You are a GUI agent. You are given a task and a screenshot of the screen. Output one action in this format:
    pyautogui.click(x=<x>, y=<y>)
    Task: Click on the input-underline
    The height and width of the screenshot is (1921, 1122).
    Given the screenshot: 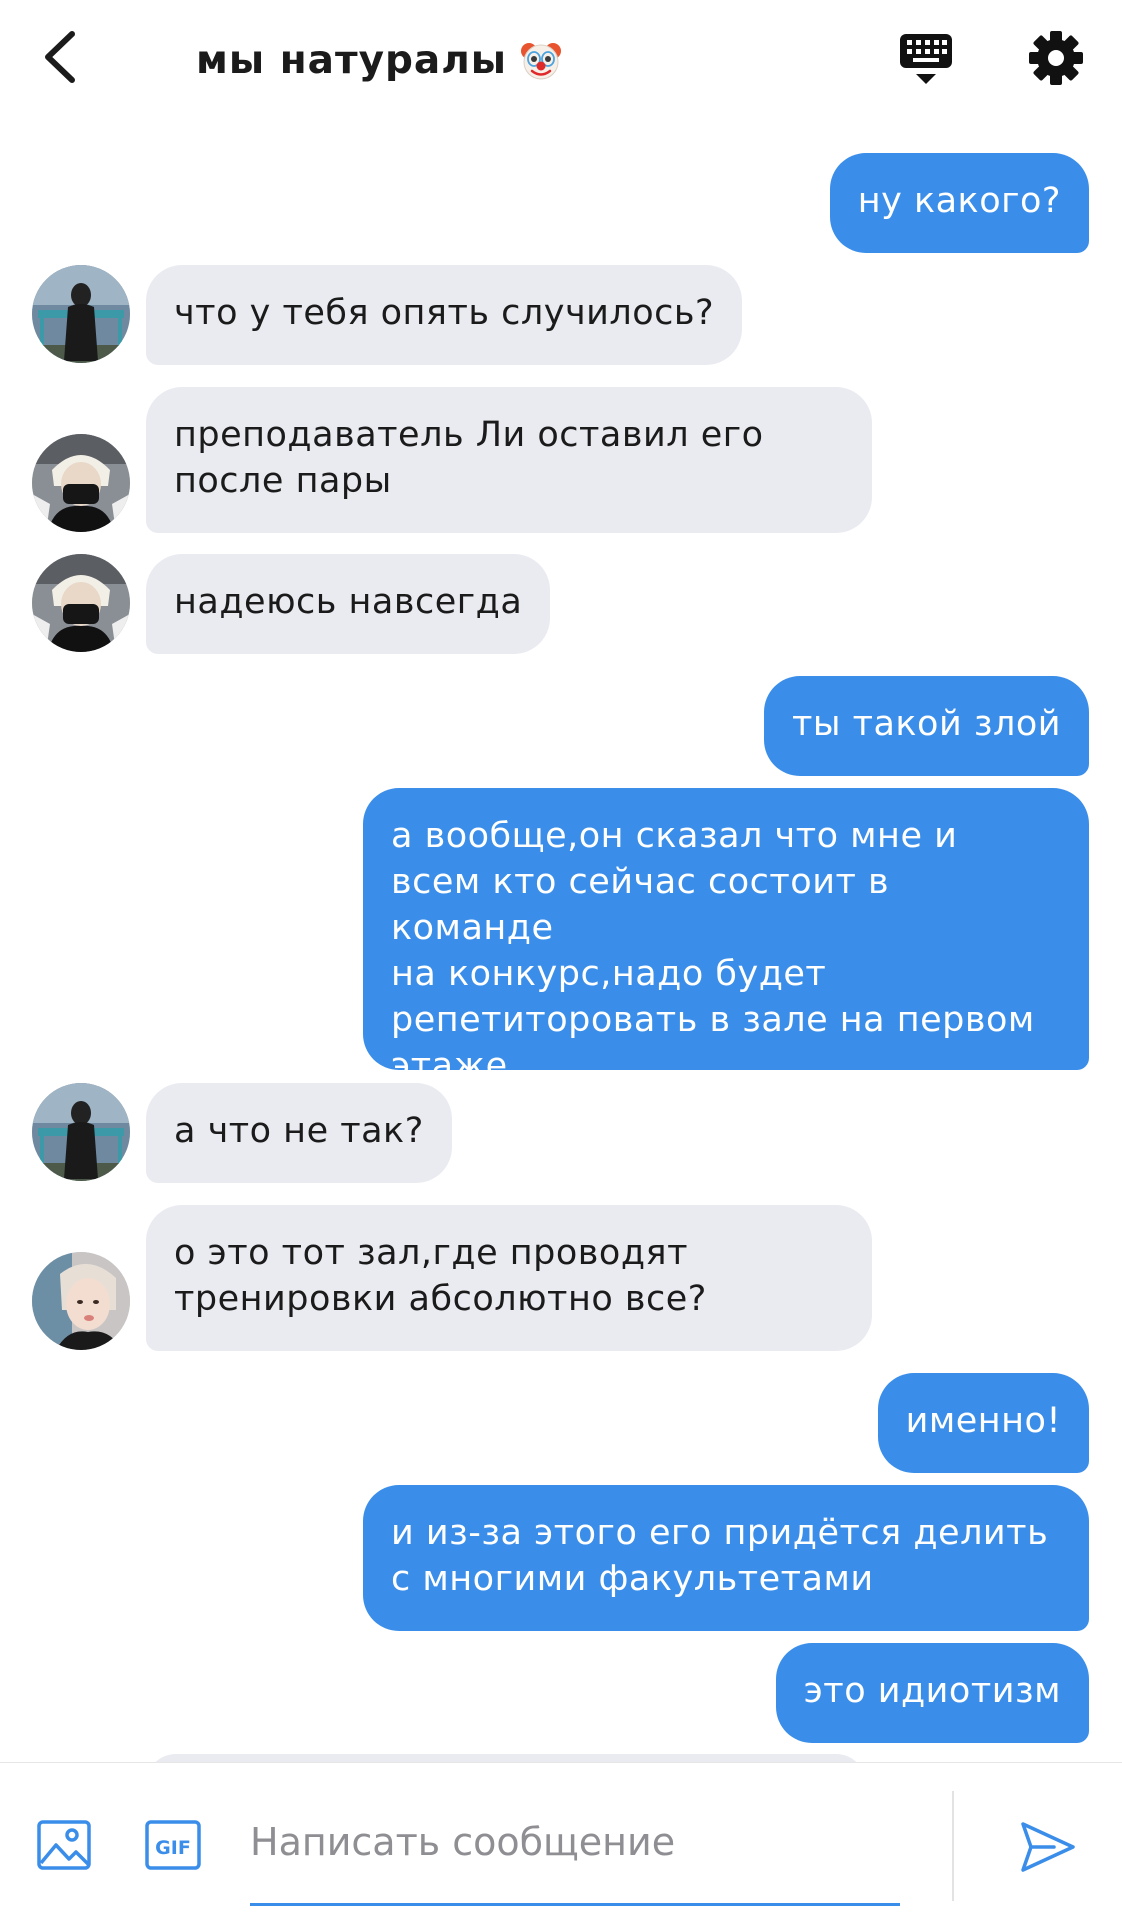 What is the action you would take?
    pyautogui.click(x=575, y=1904)
    